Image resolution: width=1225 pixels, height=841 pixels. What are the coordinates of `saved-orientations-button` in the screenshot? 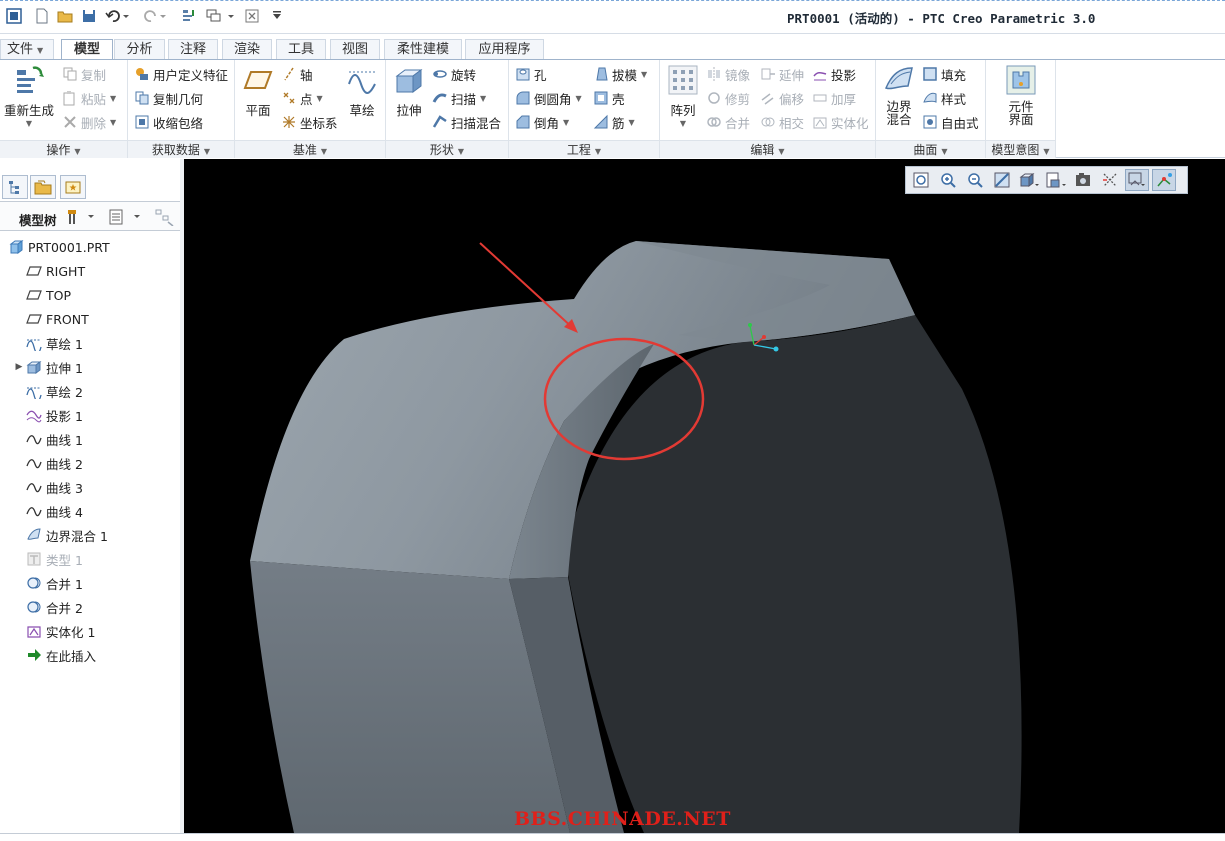 It's located at (1056, 180).